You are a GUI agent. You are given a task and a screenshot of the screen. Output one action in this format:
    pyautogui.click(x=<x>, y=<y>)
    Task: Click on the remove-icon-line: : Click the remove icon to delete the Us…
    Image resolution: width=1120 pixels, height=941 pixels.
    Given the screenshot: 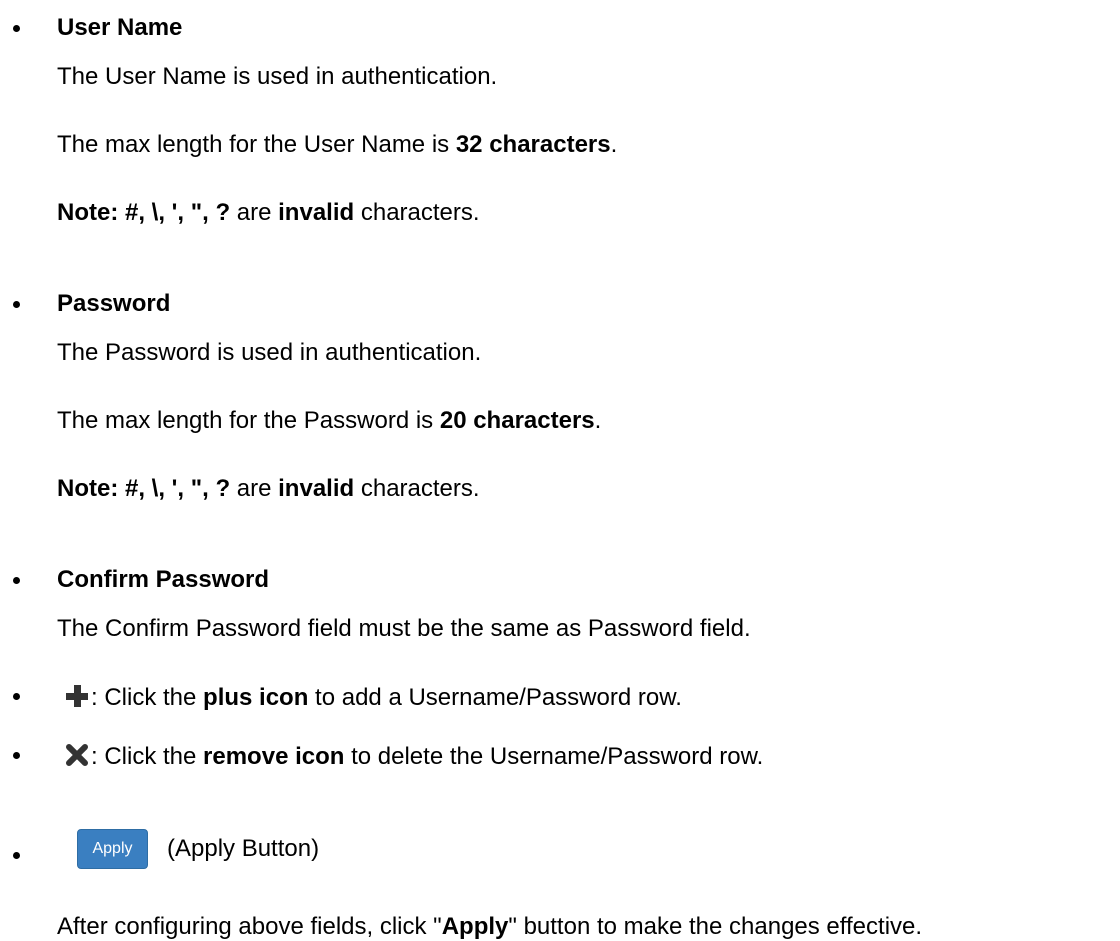 What is the action you would take?
    pyautogui.click(x=413, y=756)
    